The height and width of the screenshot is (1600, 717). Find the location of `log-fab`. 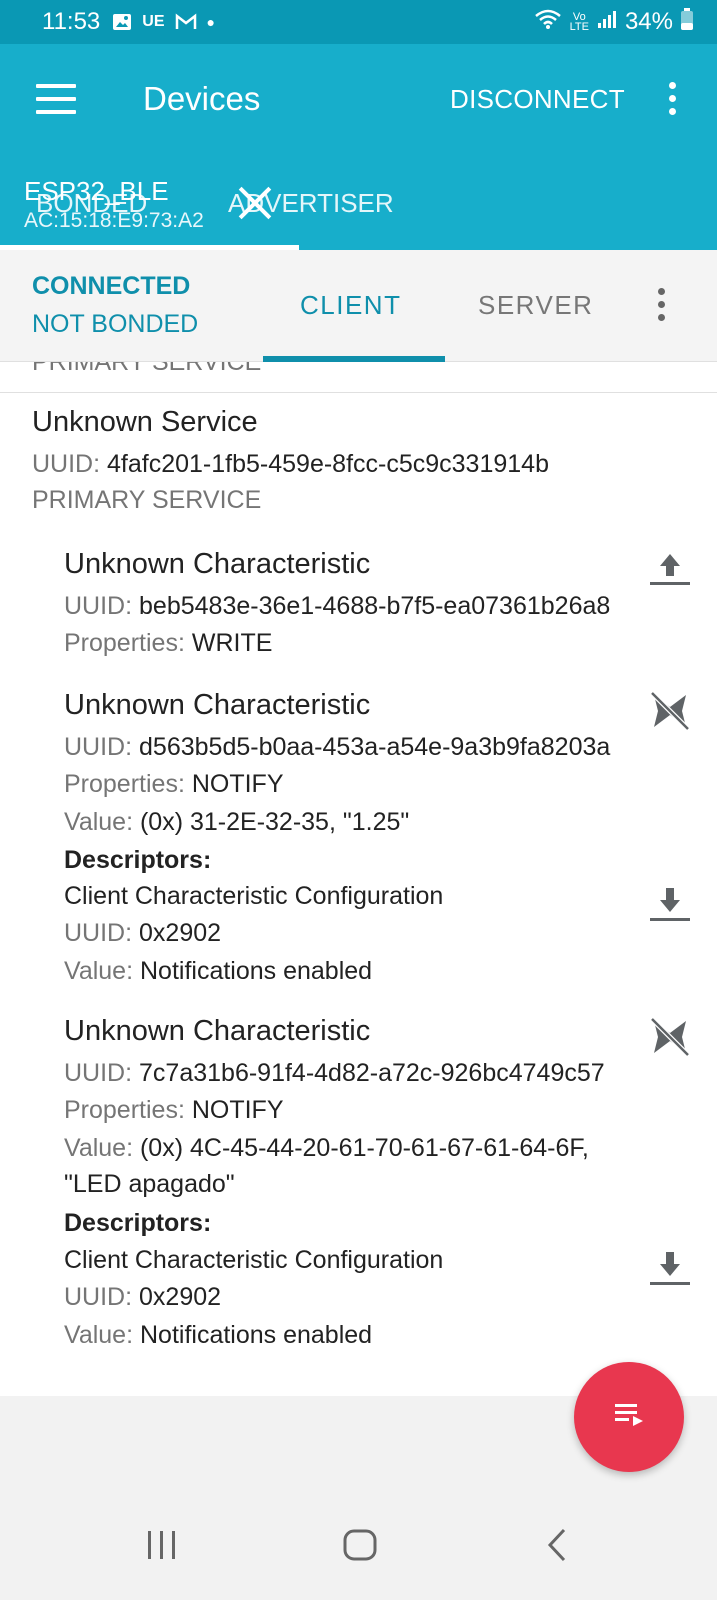

log-fab is located at coordinates (629, 1417).